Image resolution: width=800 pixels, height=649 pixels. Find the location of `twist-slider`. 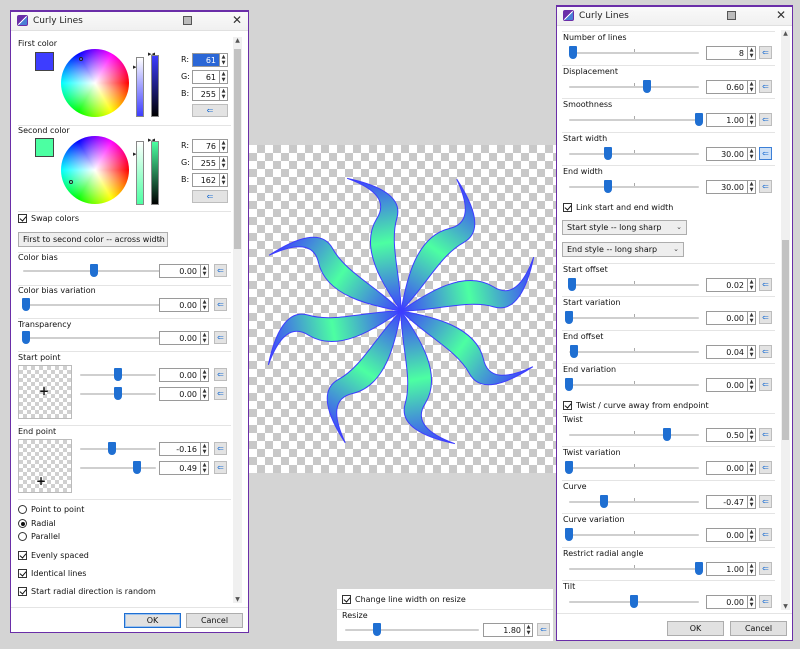

twist-slider is located at coordinates (634, 434).